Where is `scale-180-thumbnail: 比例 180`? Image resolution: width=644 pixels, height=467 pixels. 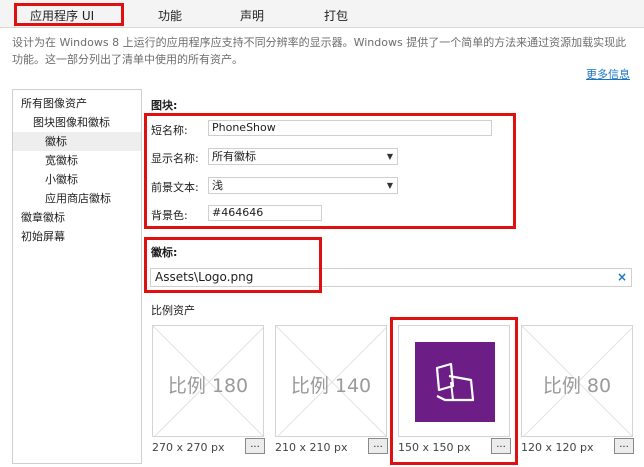
scale-180-thumbnail: 比例 180 is located at coordinates (208, 381).